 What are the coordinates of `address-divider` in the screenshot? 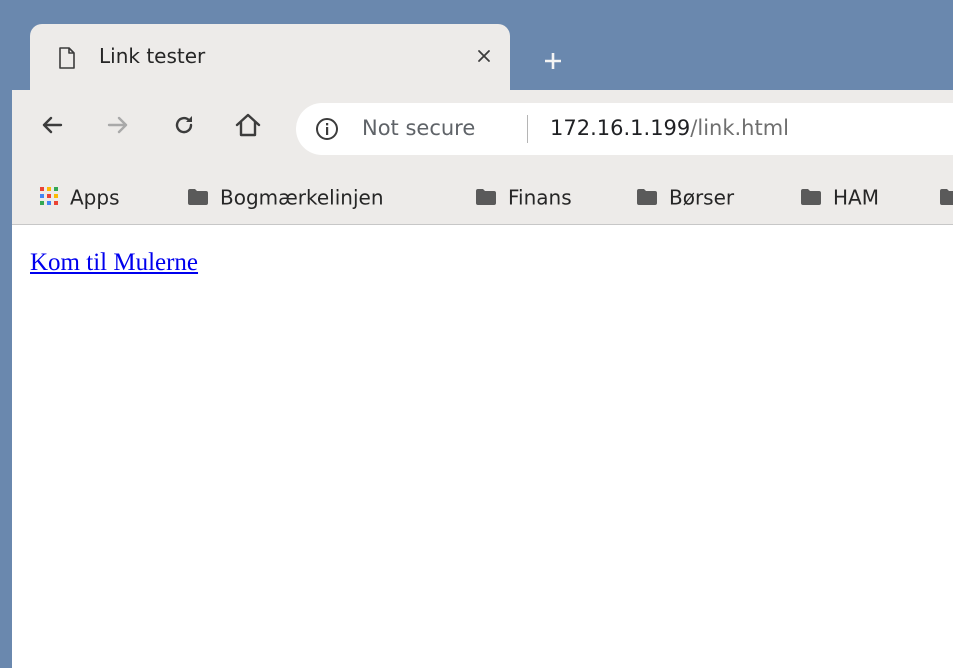 It's located at (527, 129).